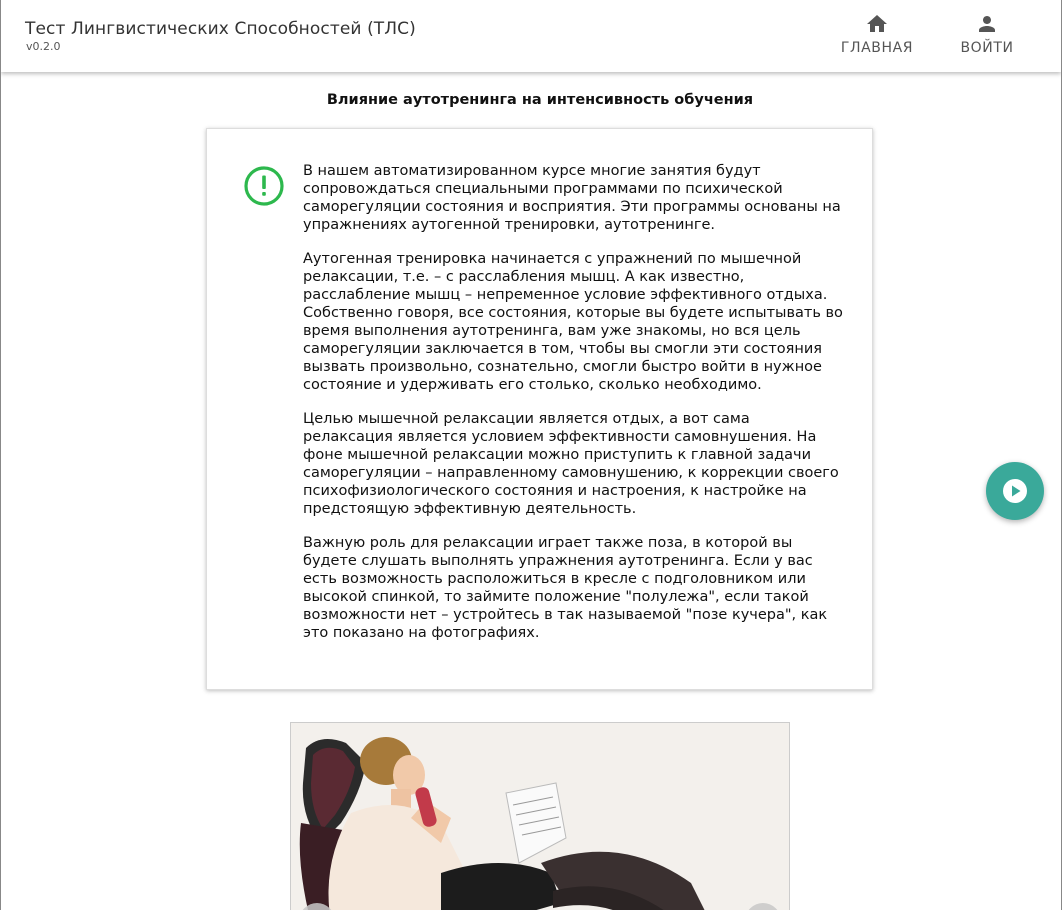  What do you see at coordinates (987, 37) in the screenshot?
I see `login-nav-button: ВОЙТИ` at bounding box center [987, 37].